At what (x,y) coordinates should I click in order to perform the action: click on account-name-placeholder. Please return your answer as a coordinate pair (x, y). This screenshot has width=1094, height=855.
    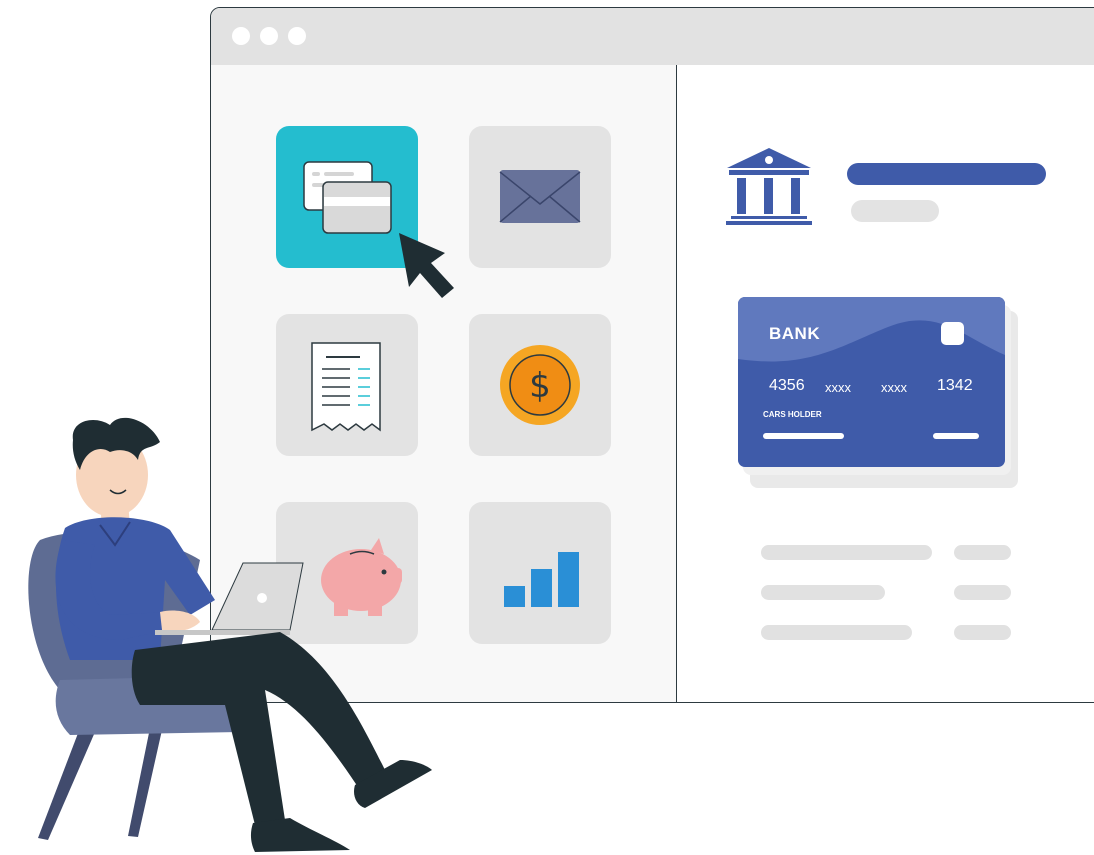
    Looking at the image, I should click on (946, 174).